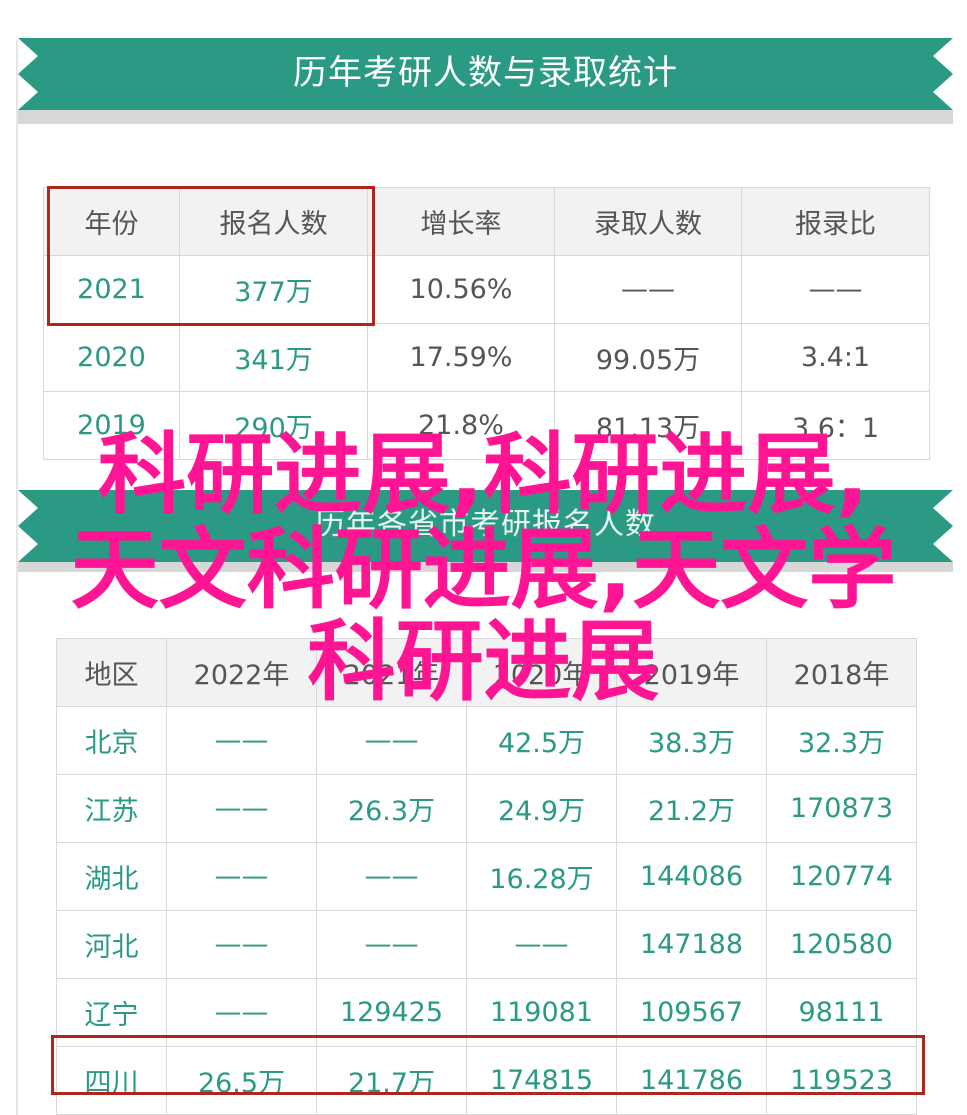 The image size is (967, 1115). I want to click on table-cell: 北京, so click(111, 740).